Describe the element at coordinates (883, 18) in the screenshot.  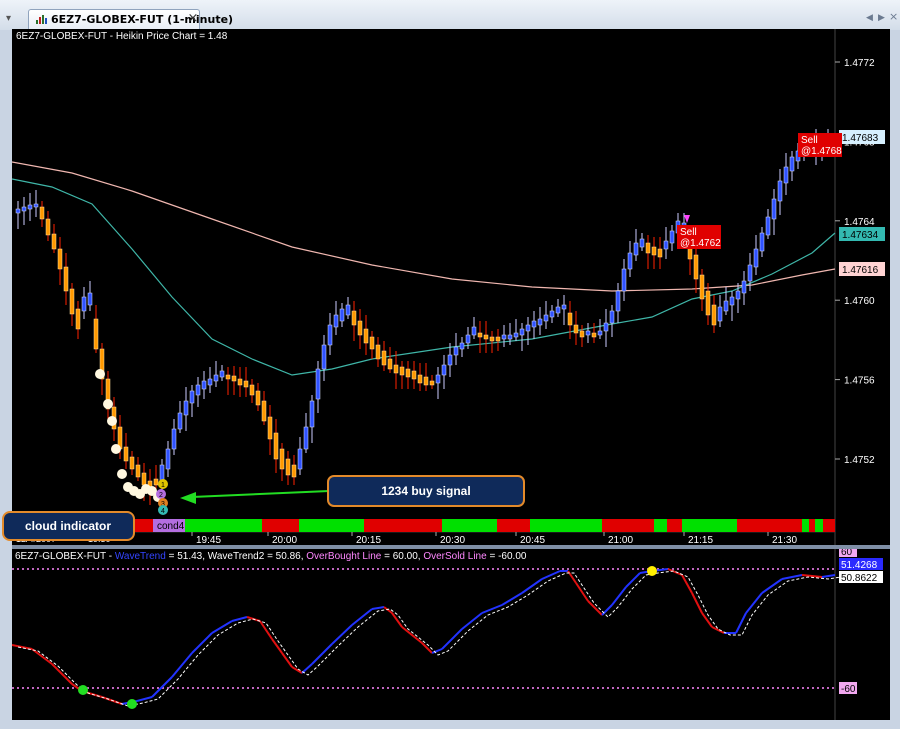
I see `scroll-right-icon: ▶` at that location.